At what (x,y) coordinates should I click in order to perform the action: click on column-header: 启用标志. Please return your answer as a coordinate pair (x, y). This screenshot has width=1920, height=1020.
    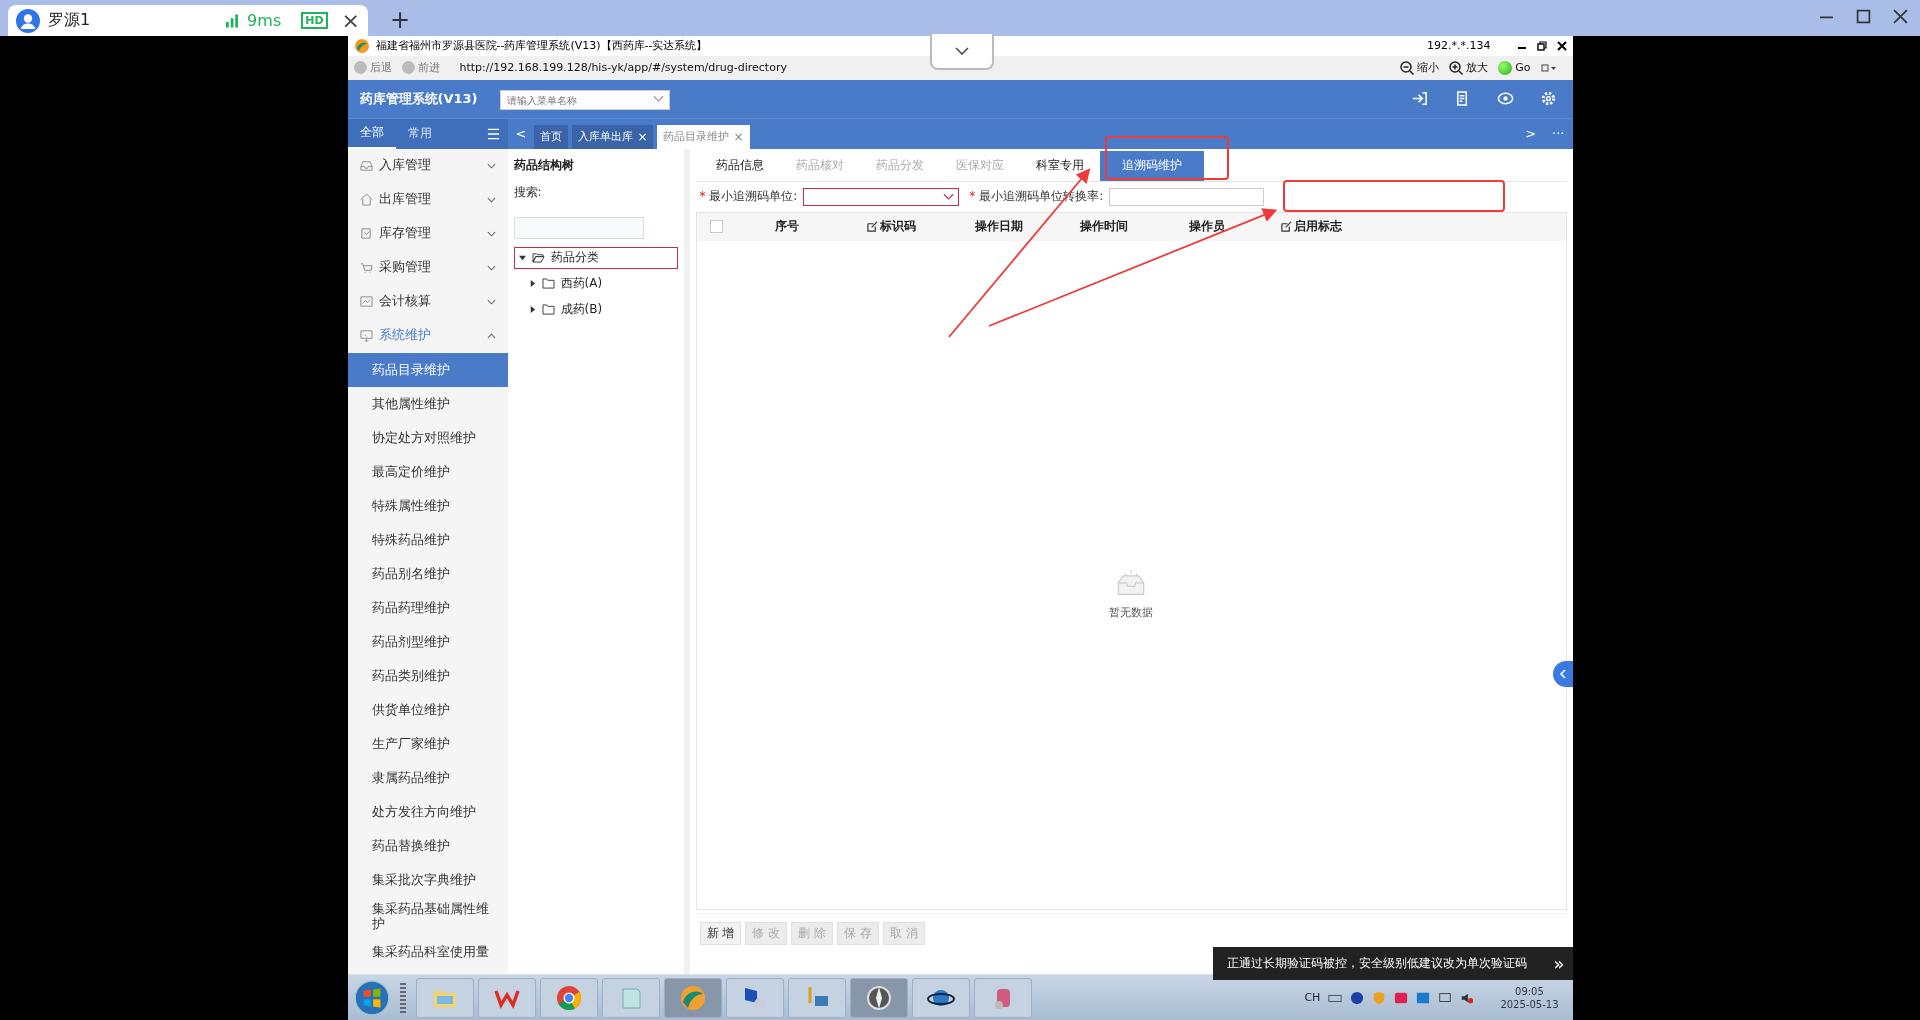
    Looking at the image, I should click on (1311, 227).